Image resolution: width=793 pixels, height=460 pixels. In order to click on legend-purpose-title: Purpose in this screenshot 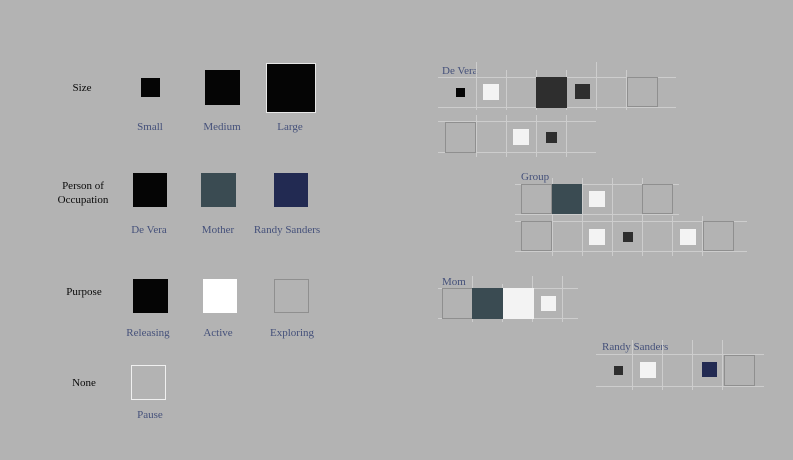, I will do `click(84, 292)`.